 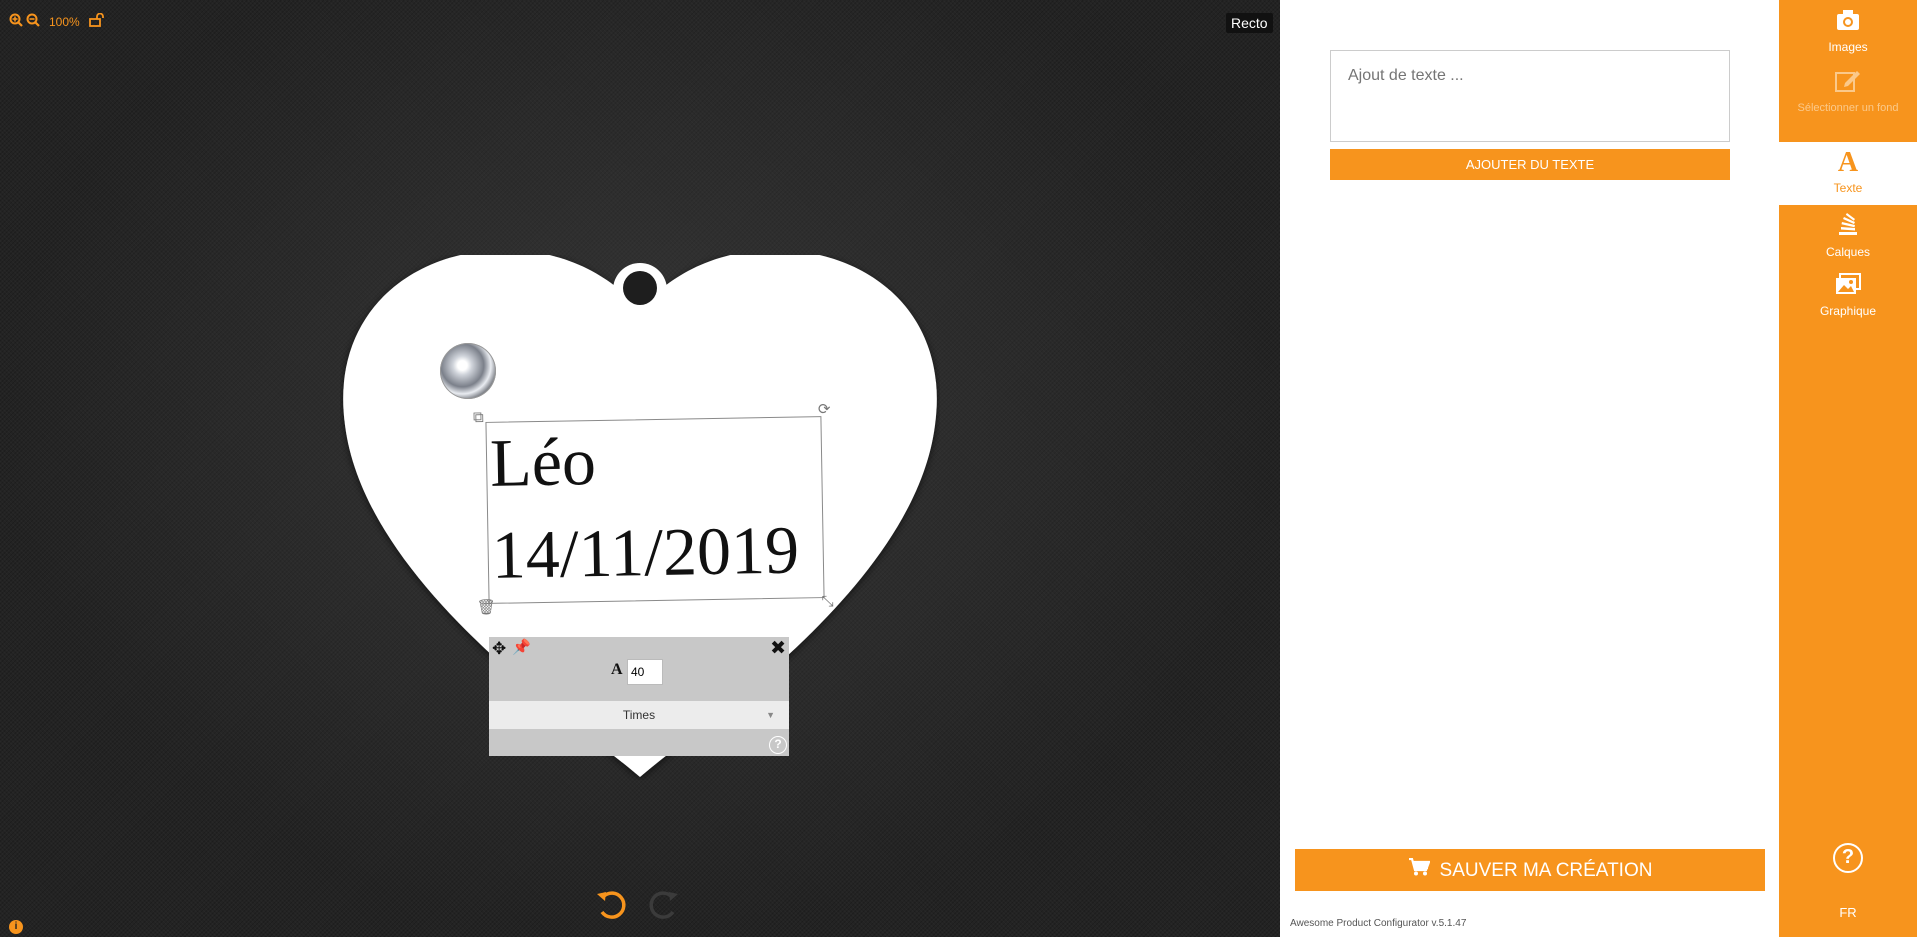 I want to click on pin-icon: 📌, so click(x=521, y=647).